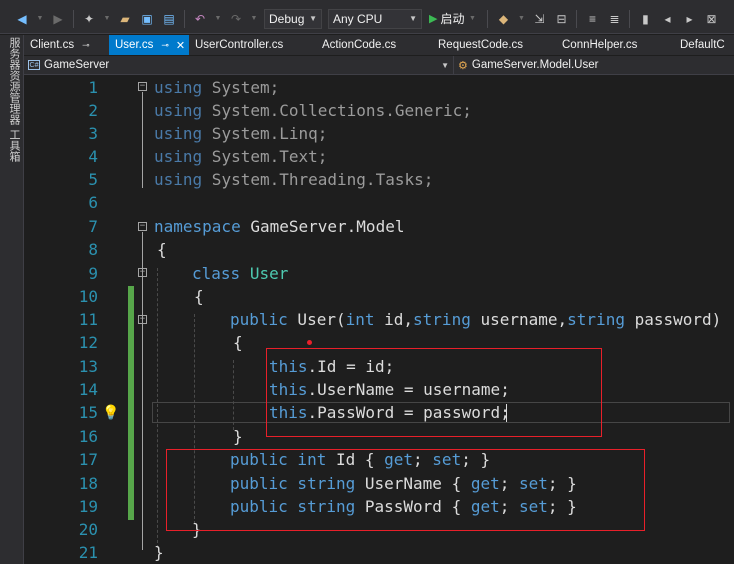 The image size is (734, 564). What do you see at coordinates (14, 81) in the screenshot?
I see `server-explorer-tab: 服务器资源管理器` at bounding box center [14, 81].